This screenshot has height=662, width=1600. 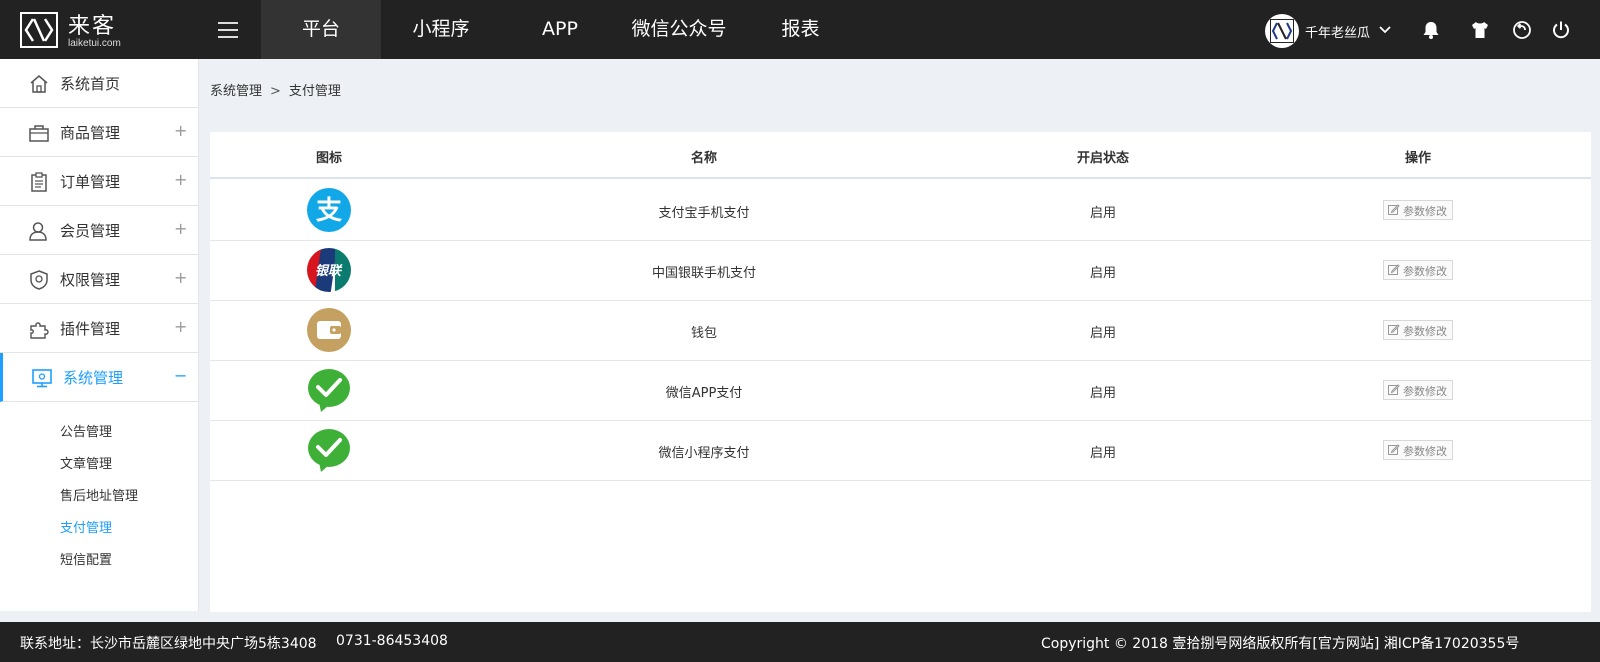 I want to click on payment-name: 微信APP支付, so click(x=704, y=393).